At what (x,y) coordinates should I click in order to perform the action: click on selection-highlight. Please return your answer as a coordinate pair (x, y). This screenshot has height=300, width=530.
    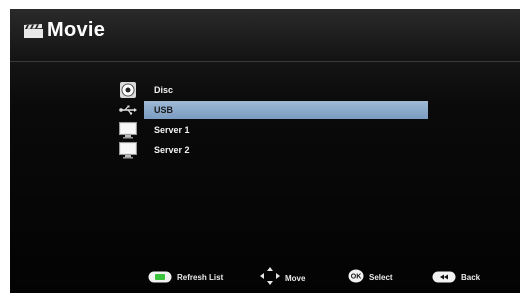
    Looking at the image, I should click on (286, 110).